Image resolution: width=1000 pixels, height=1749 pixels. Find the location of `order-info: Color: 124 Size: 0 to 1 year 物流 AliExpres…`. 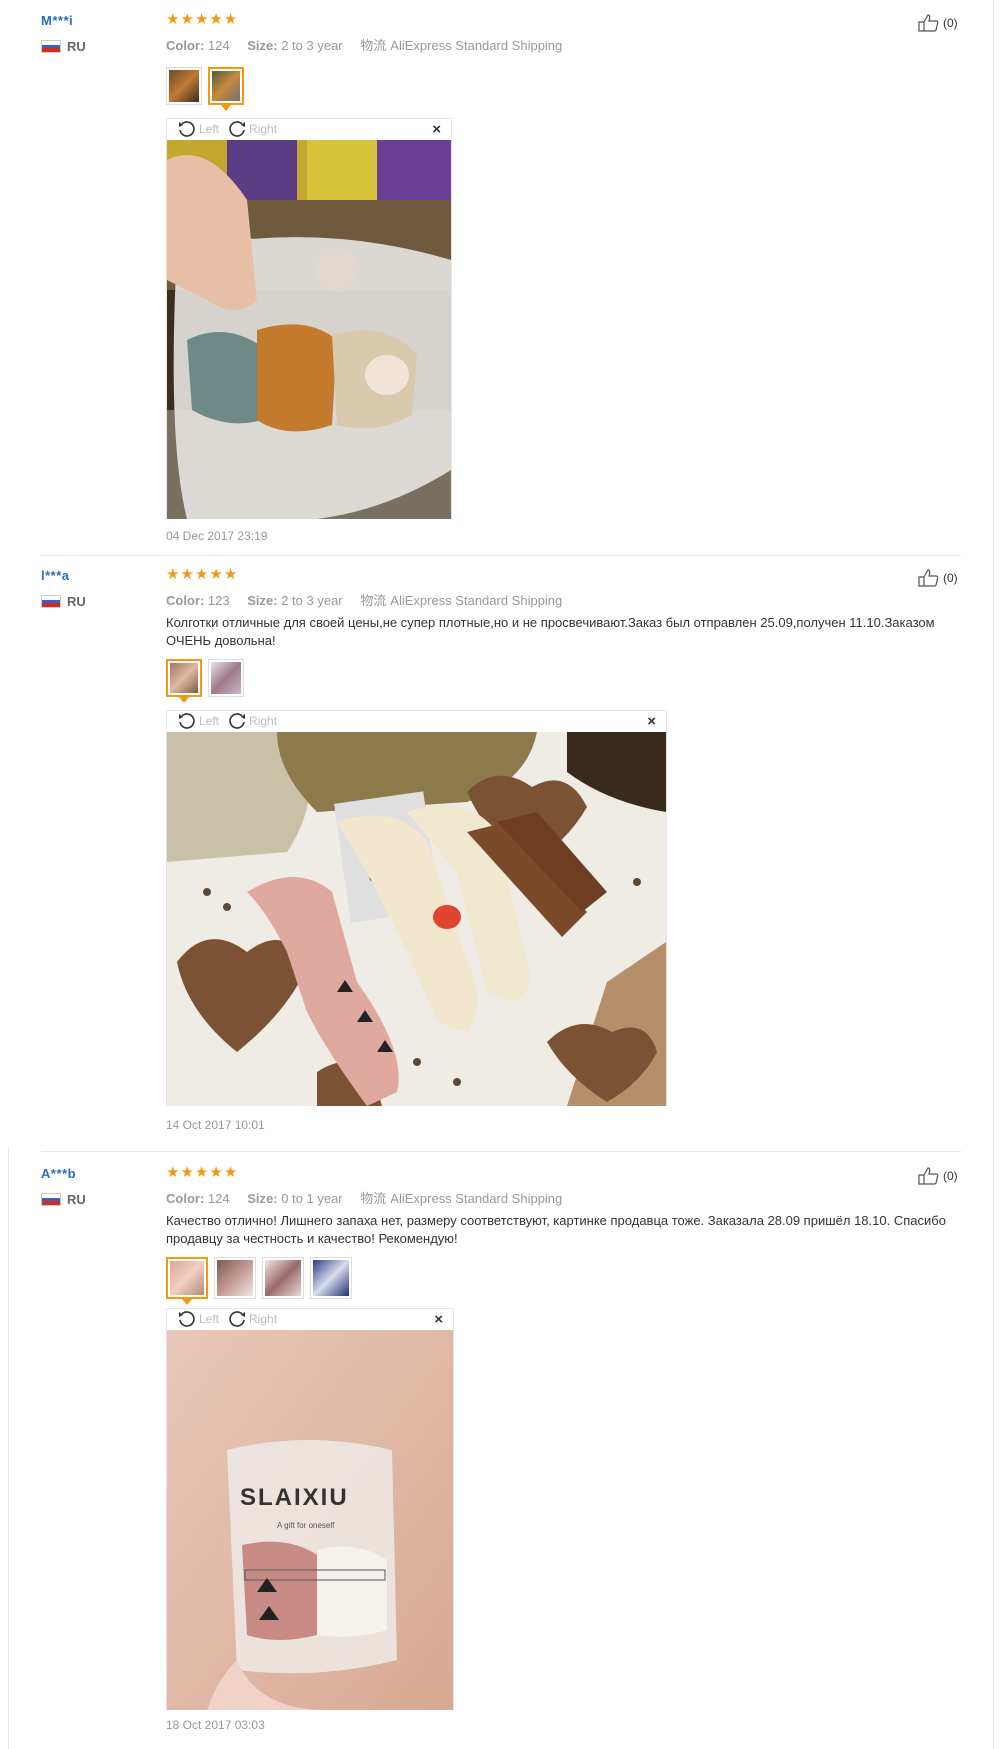

order-info: Color: 124 Size: 0 to 1 year 物流 AliExpres… is located at coordinates (364, 1197).